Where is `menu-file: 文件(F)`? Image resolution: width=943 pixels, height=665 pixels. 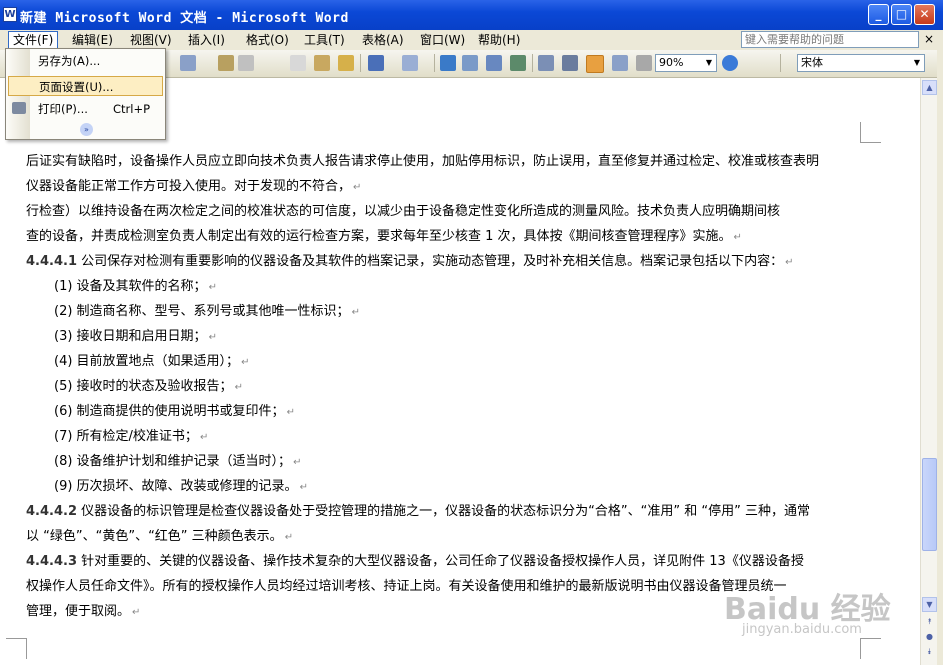 menu-file: 文件(F) is located at coordinates (33, 40).